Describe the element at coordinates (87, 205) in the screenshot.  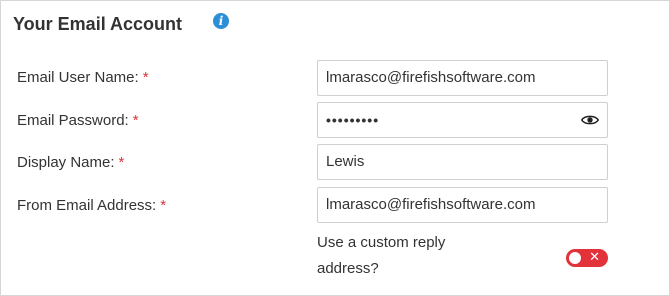
I see `from-email-address-label-text: From Email Address:` at that location.